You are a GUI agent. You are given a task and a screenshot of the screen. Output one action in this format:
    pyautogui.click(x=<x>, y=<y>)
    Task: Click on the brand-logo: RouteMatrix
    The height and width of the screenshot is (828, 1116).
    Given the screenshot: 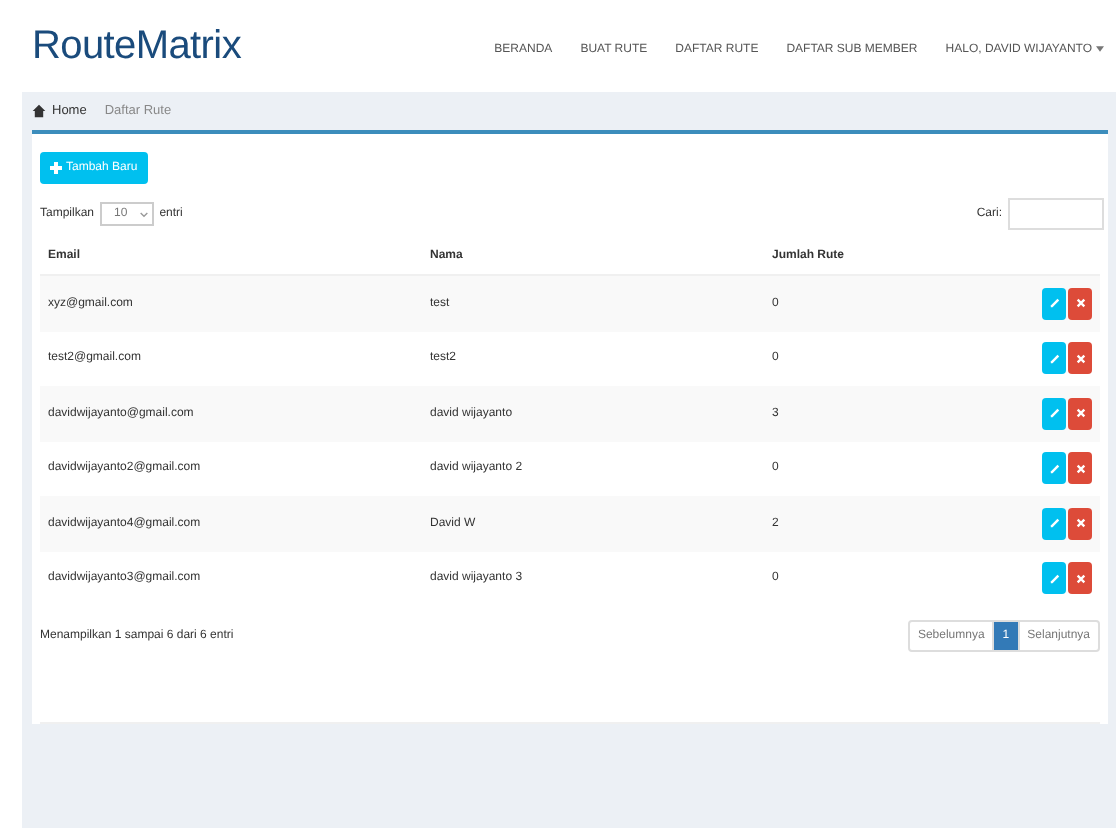 What is the action you would take?
    pyautogui.click(x=137, y=46)
    